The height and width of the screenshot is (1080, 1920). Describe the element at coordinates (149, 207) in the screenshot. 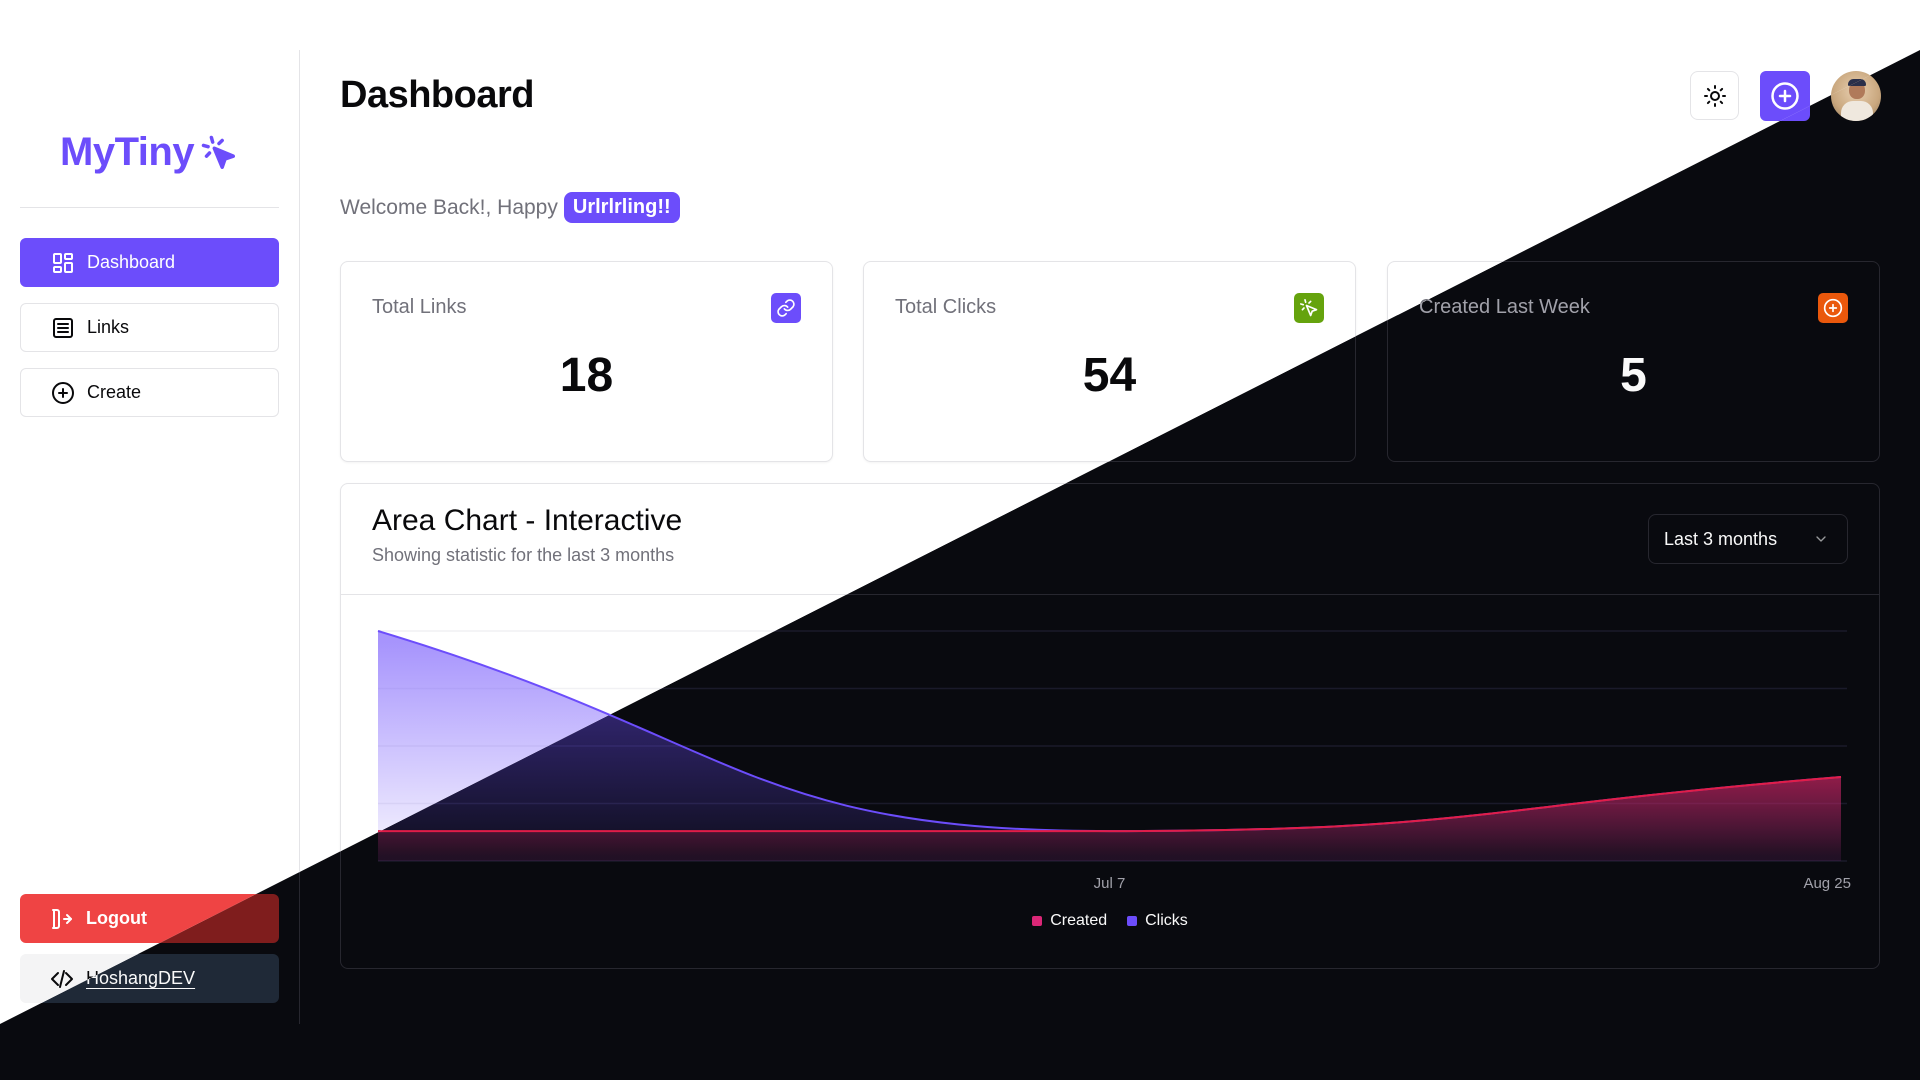

I see `sidebar-divider` at that location.